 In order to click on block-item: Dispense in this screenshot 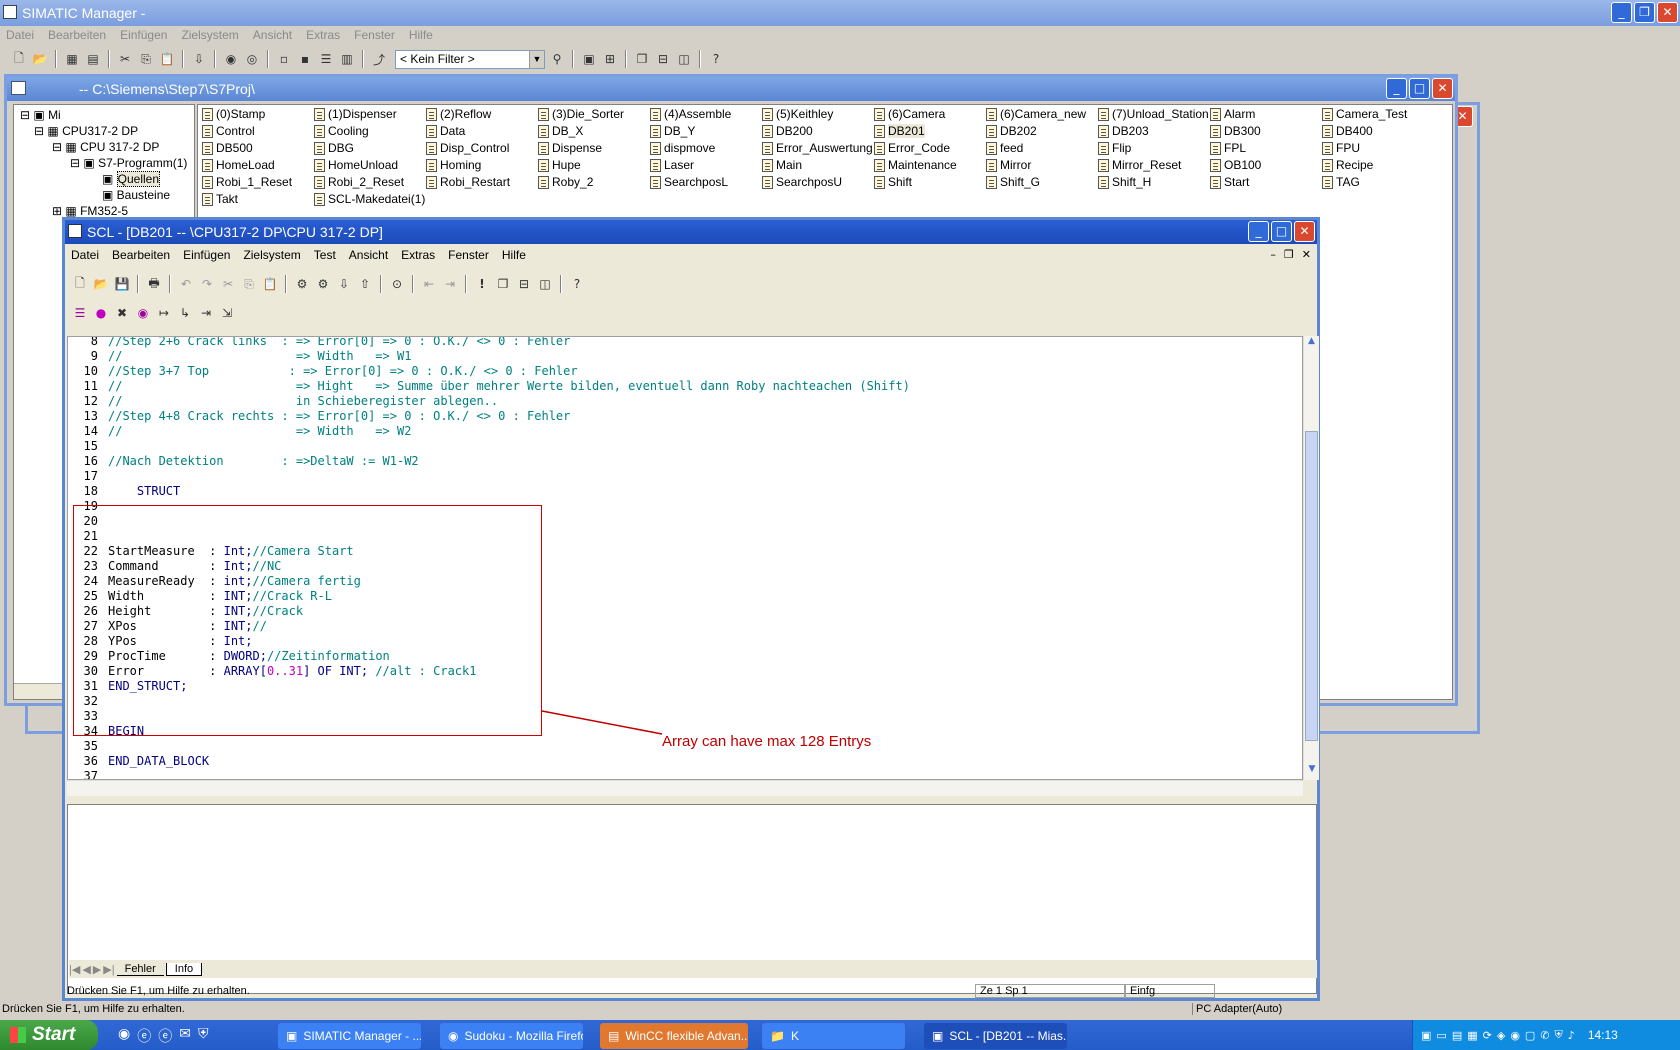, I will do `click(570, 148)`.